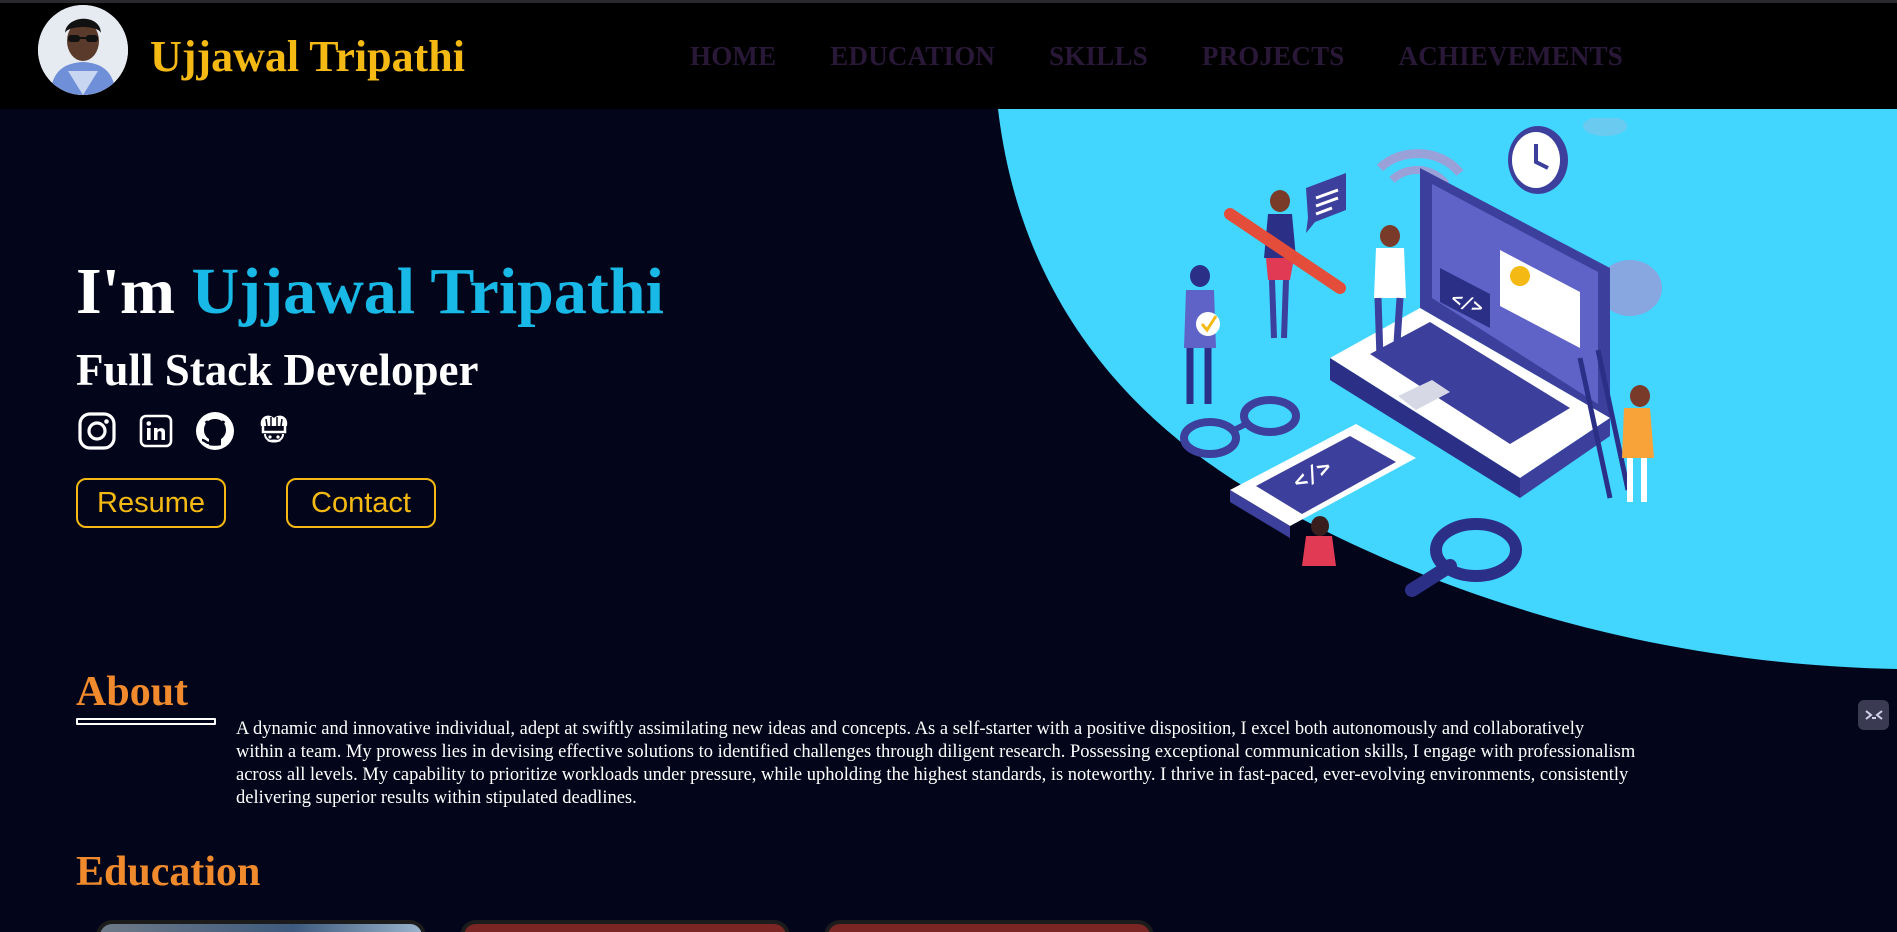 The height and width of the screenshot is (932, 1897). Describe the element at coordinates (277, 370) in the screenshot. I see `hero-role: Full Stack Developer` at that location.